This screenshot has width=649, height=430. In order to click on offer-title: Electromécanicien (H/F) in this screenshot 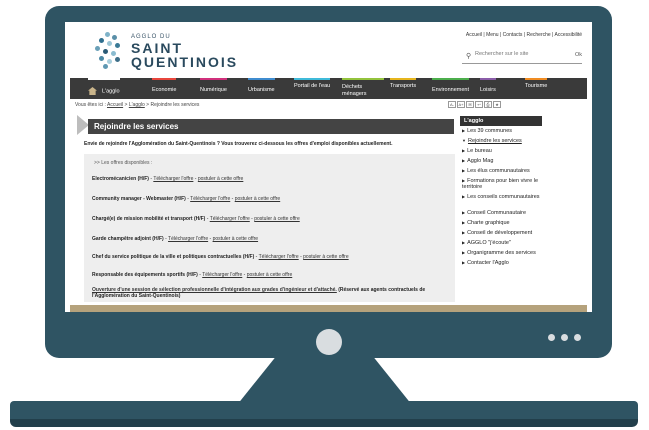, I will do `click(120, 179)`.